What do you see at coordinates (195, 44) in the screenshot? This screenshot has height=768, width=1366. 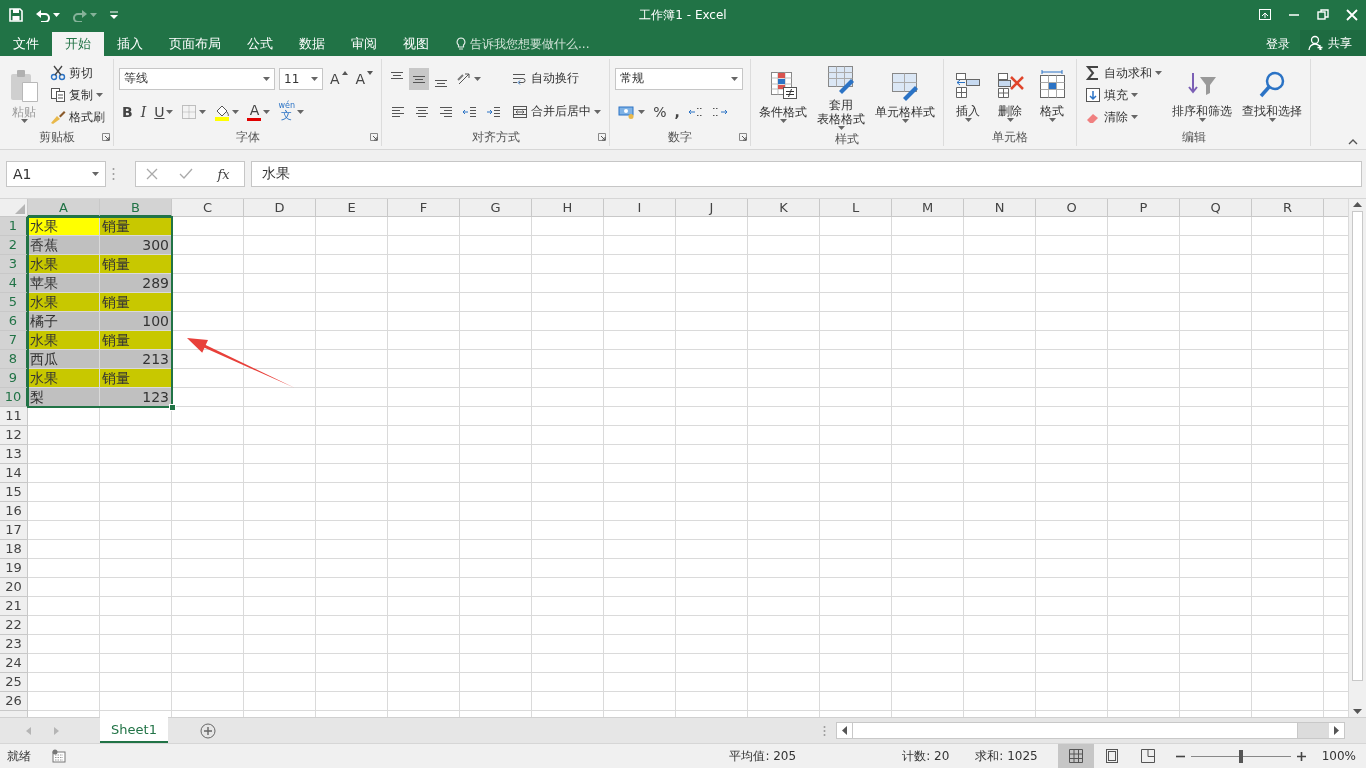 I see `menu-tab: 页面布局` at bounding box center [195, 44].